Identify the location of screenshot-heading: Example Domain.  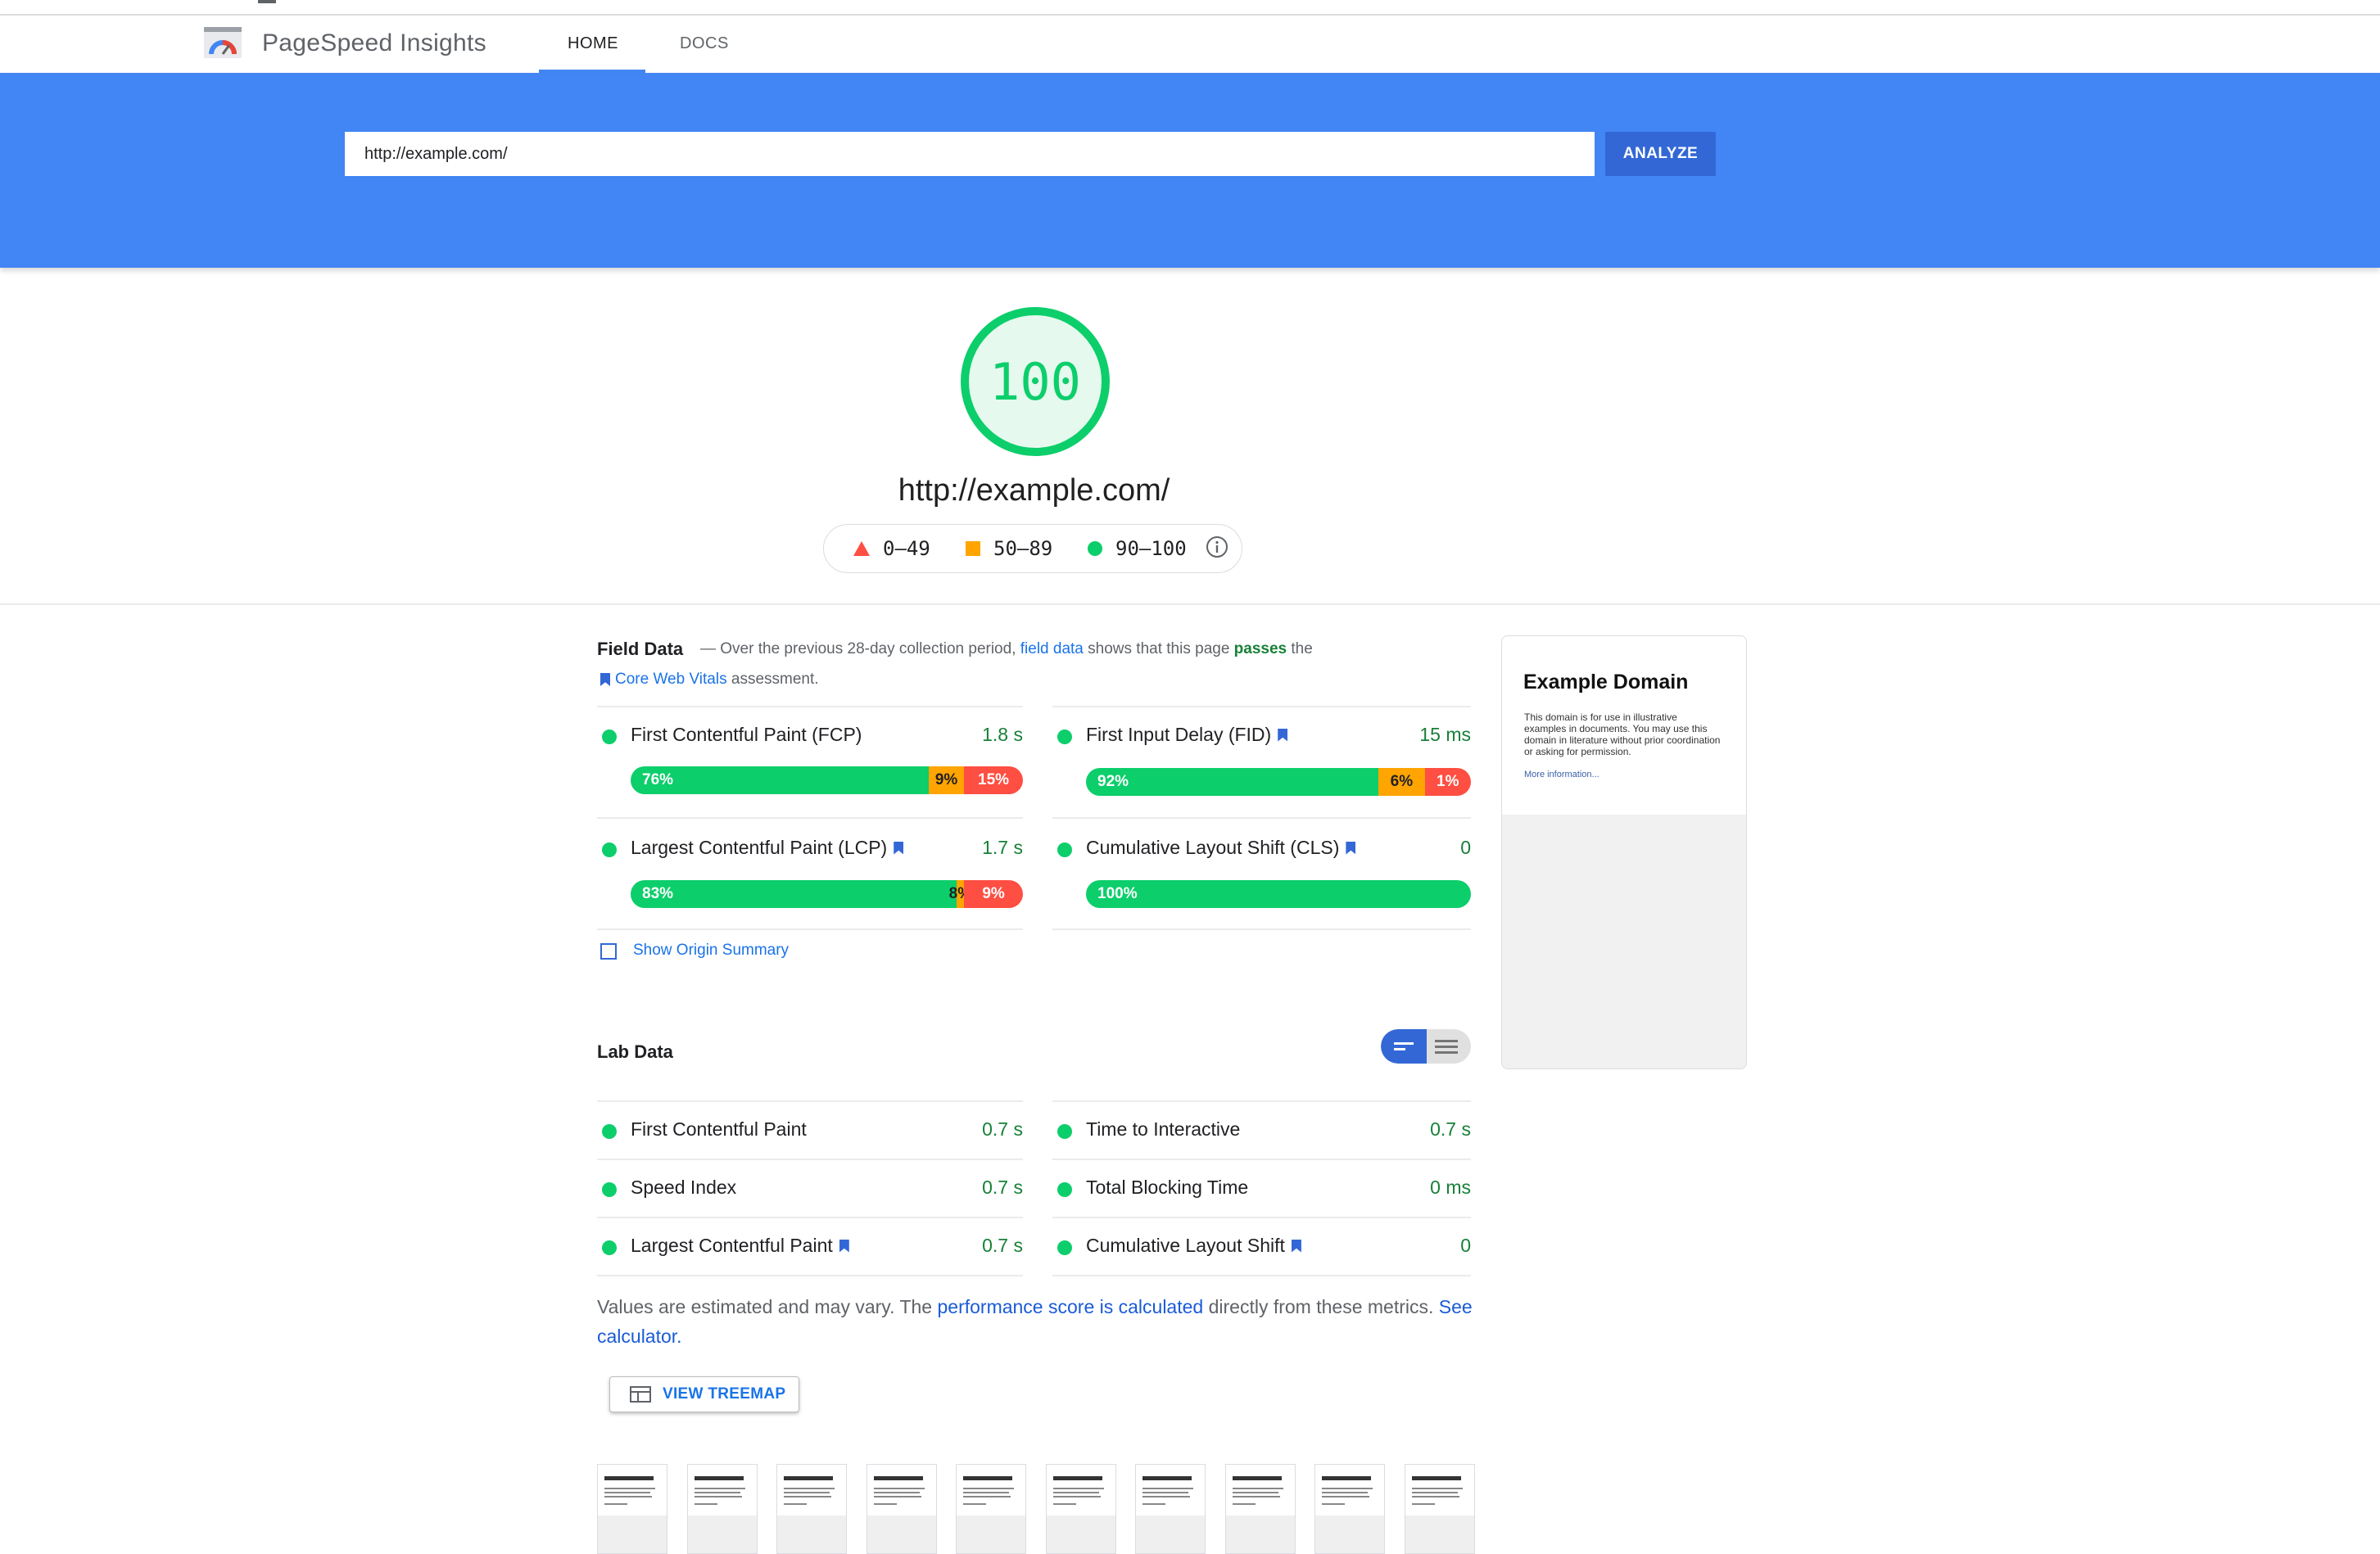
(1606, 682).